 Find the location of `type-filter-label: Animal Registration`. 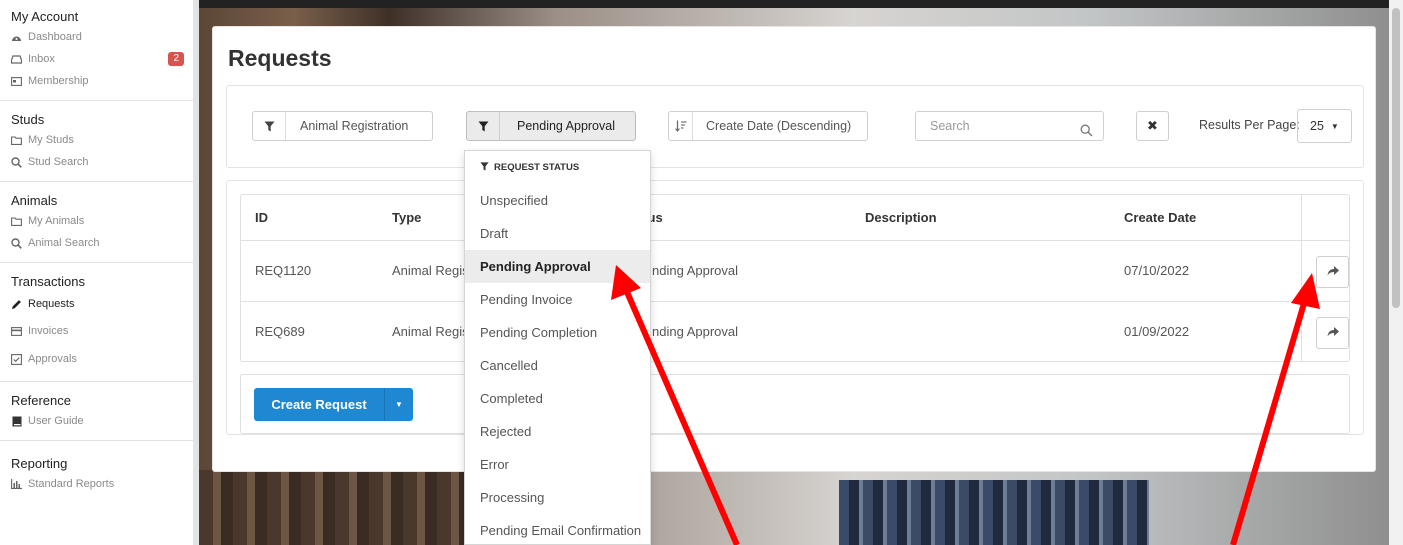

type-filter-label: Animal Registration is located at coordinates (354, 126).